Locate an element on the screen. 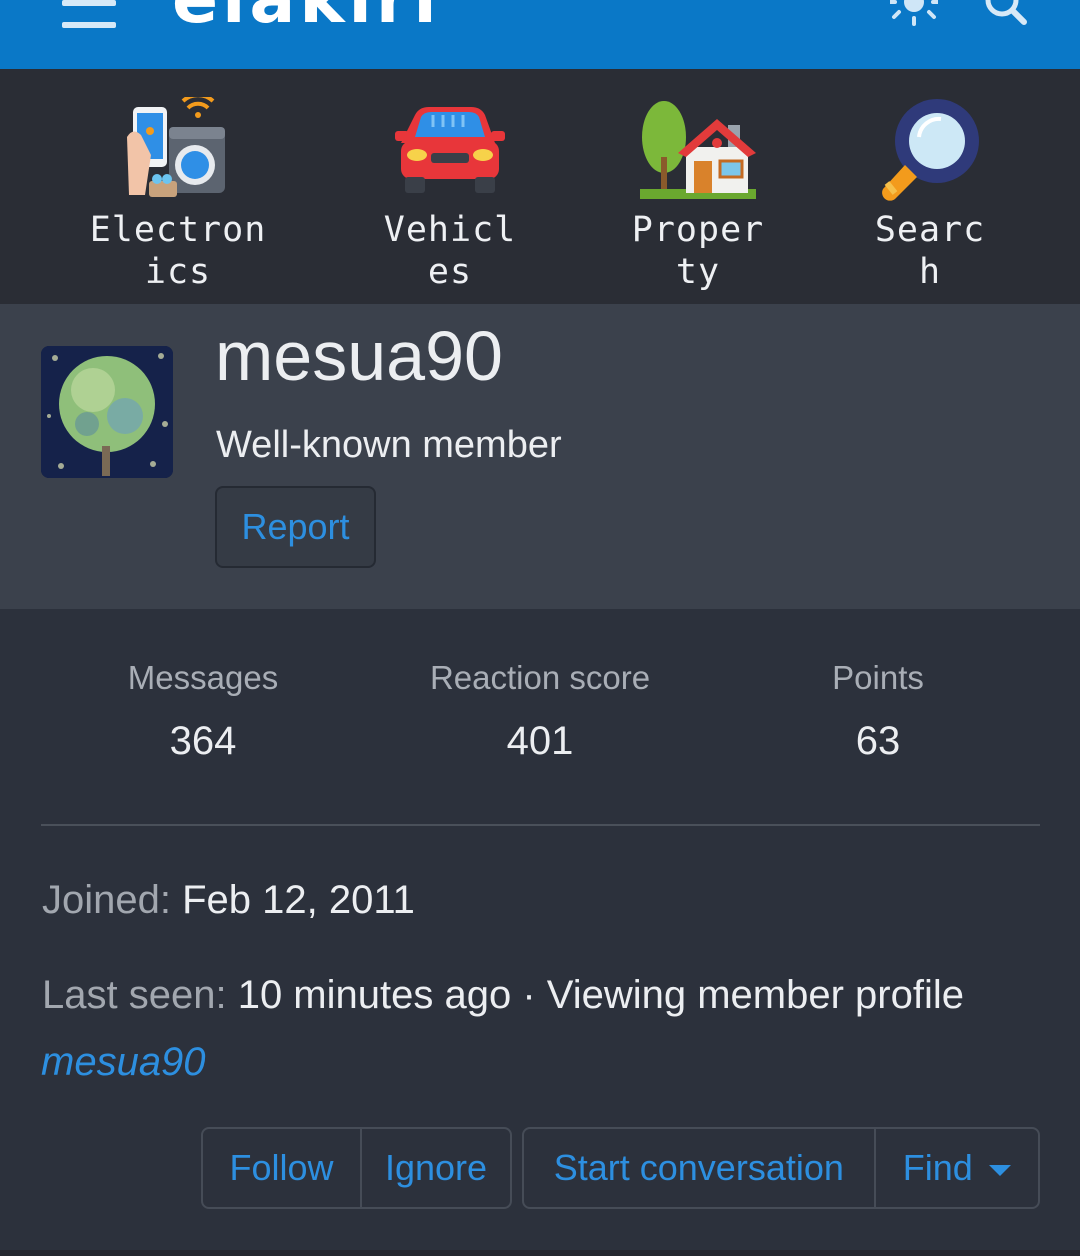 This screenshot has width=1080, height=1256. joined-info: Joined: Feb 12, 2011 is located at coordinates (228, 900).